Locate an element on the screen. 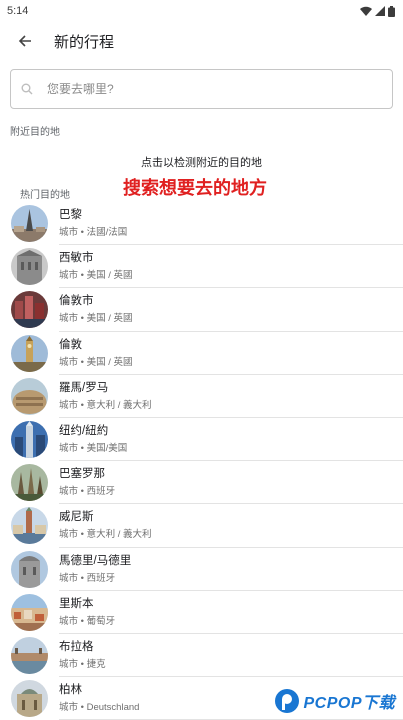  city-name: 巴黎 is located at coordinates (70, 215).